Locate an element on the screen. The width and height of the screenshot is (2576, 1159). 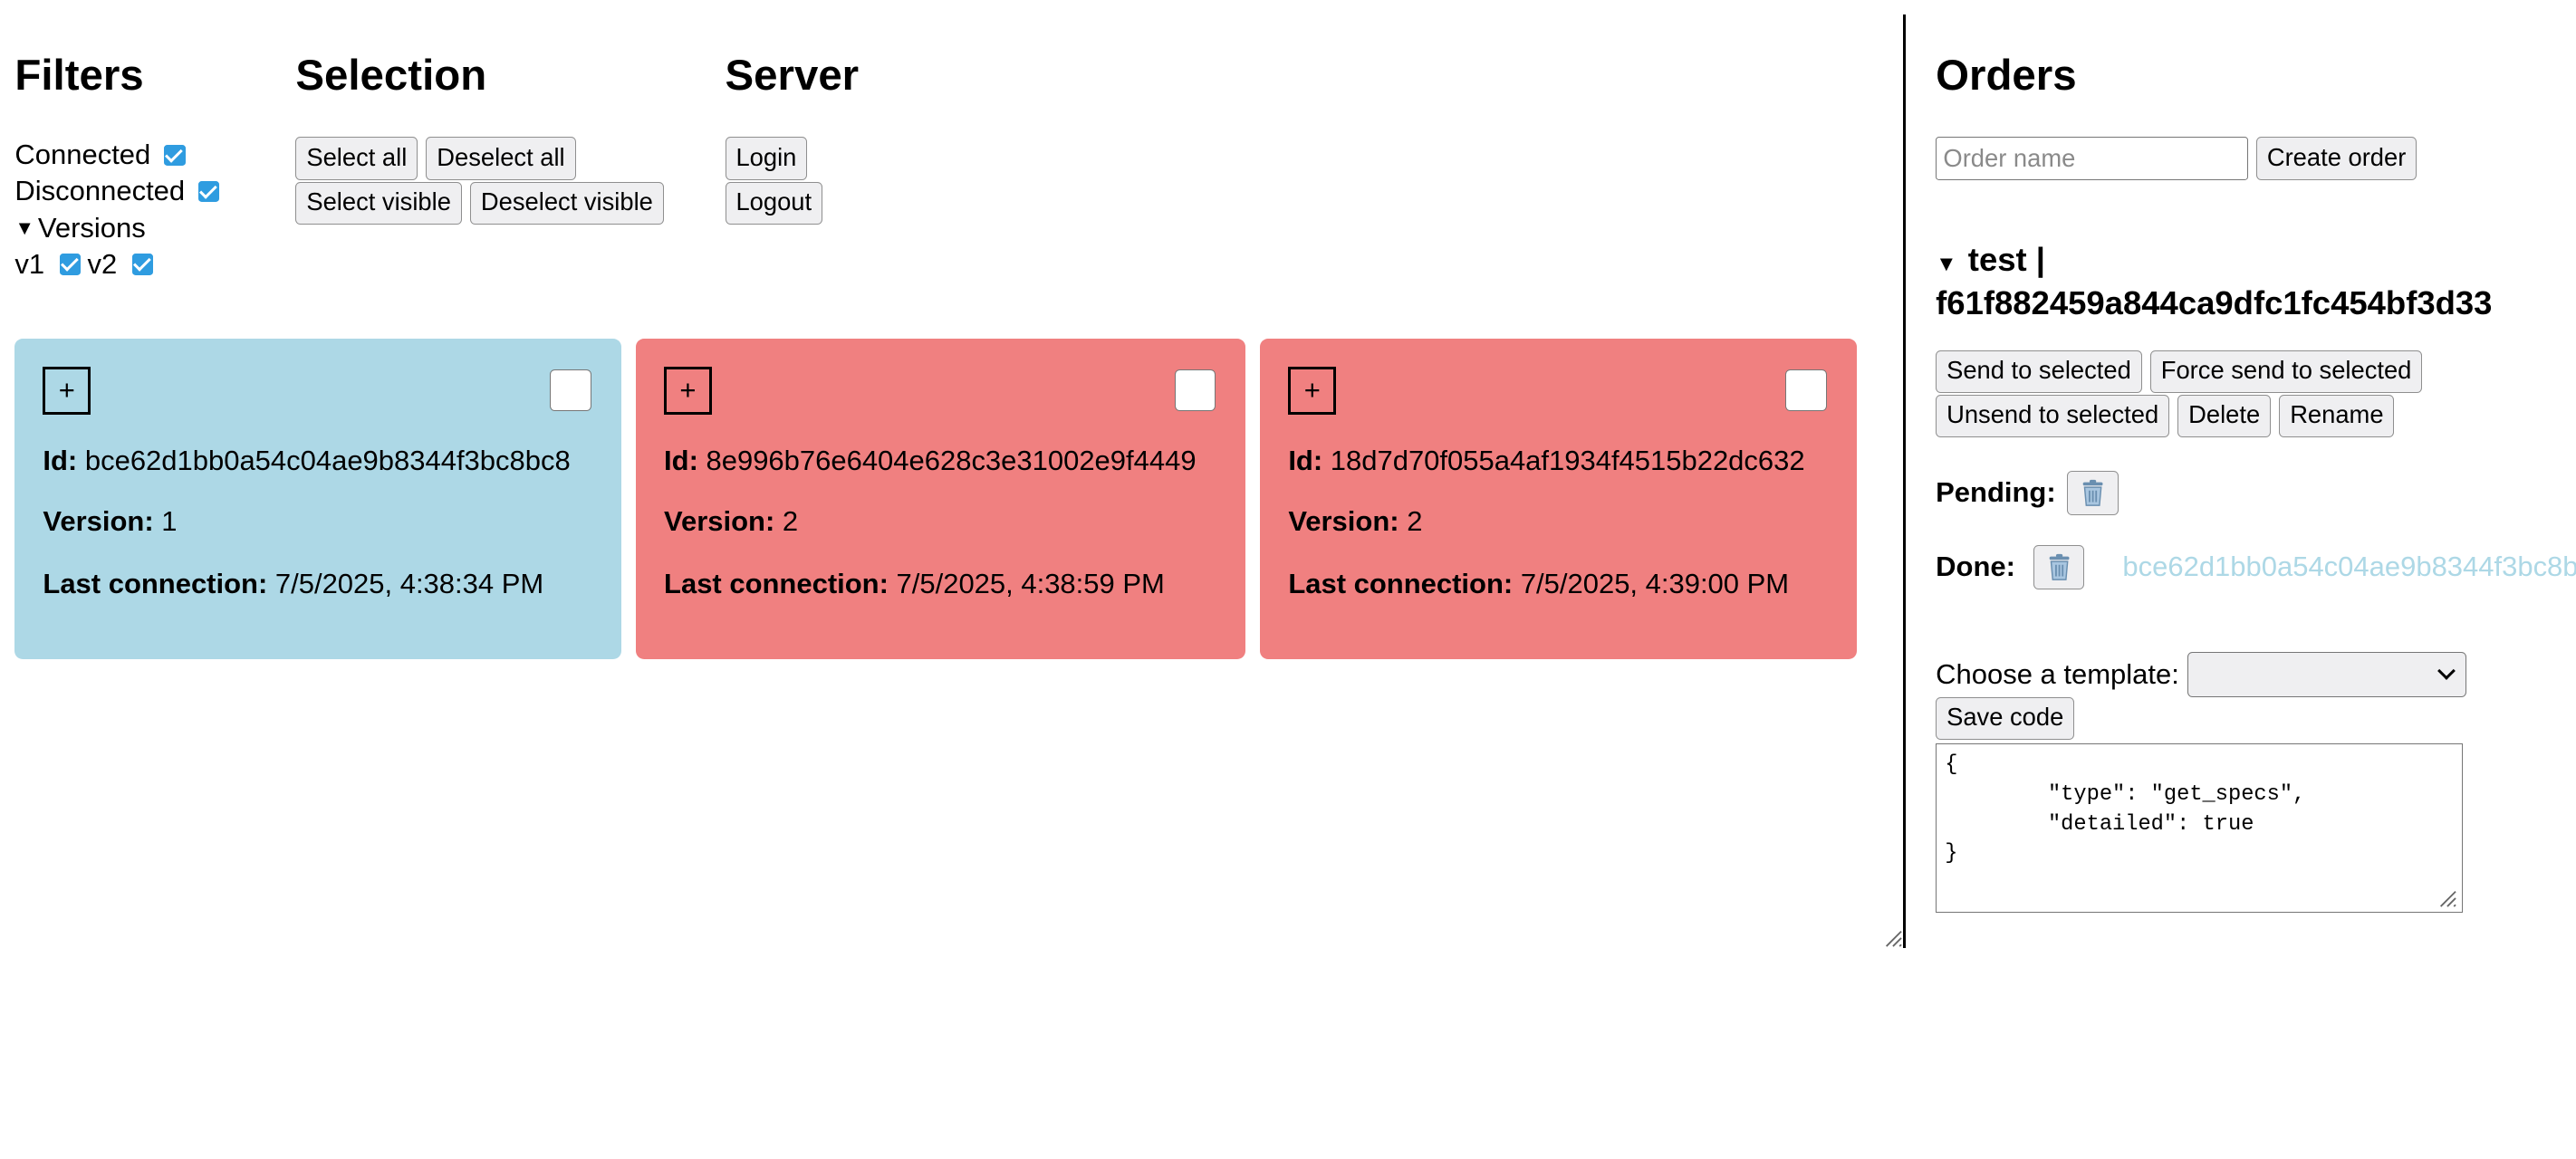
unsend-to-selected-button: Unsend to selected is located at coordinates (2053, 416).